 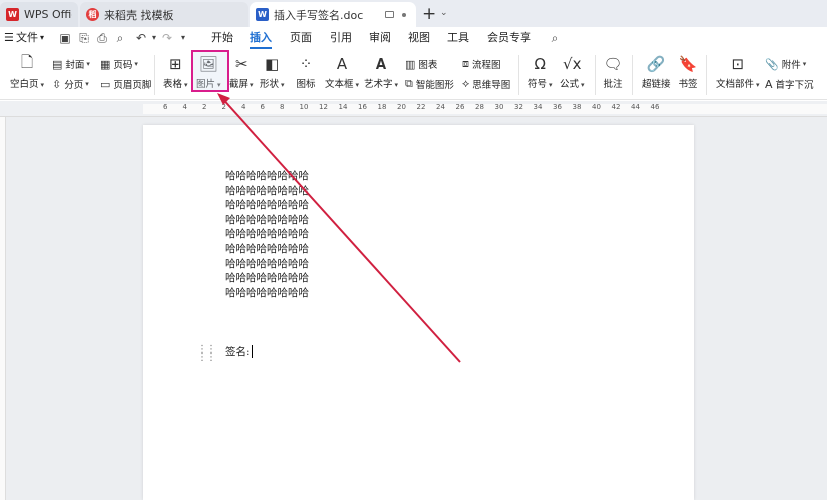 What do you see at coordinates (9, 38) in the screenshot?
I see `hamburger-icon: ☰` at bounding box center [9, 38].